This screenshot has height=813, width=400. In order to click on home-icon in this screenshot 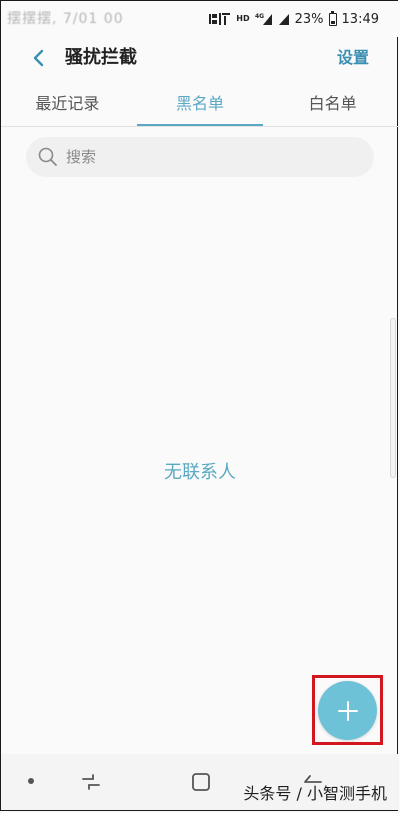, I will do `click(201, 782)`.